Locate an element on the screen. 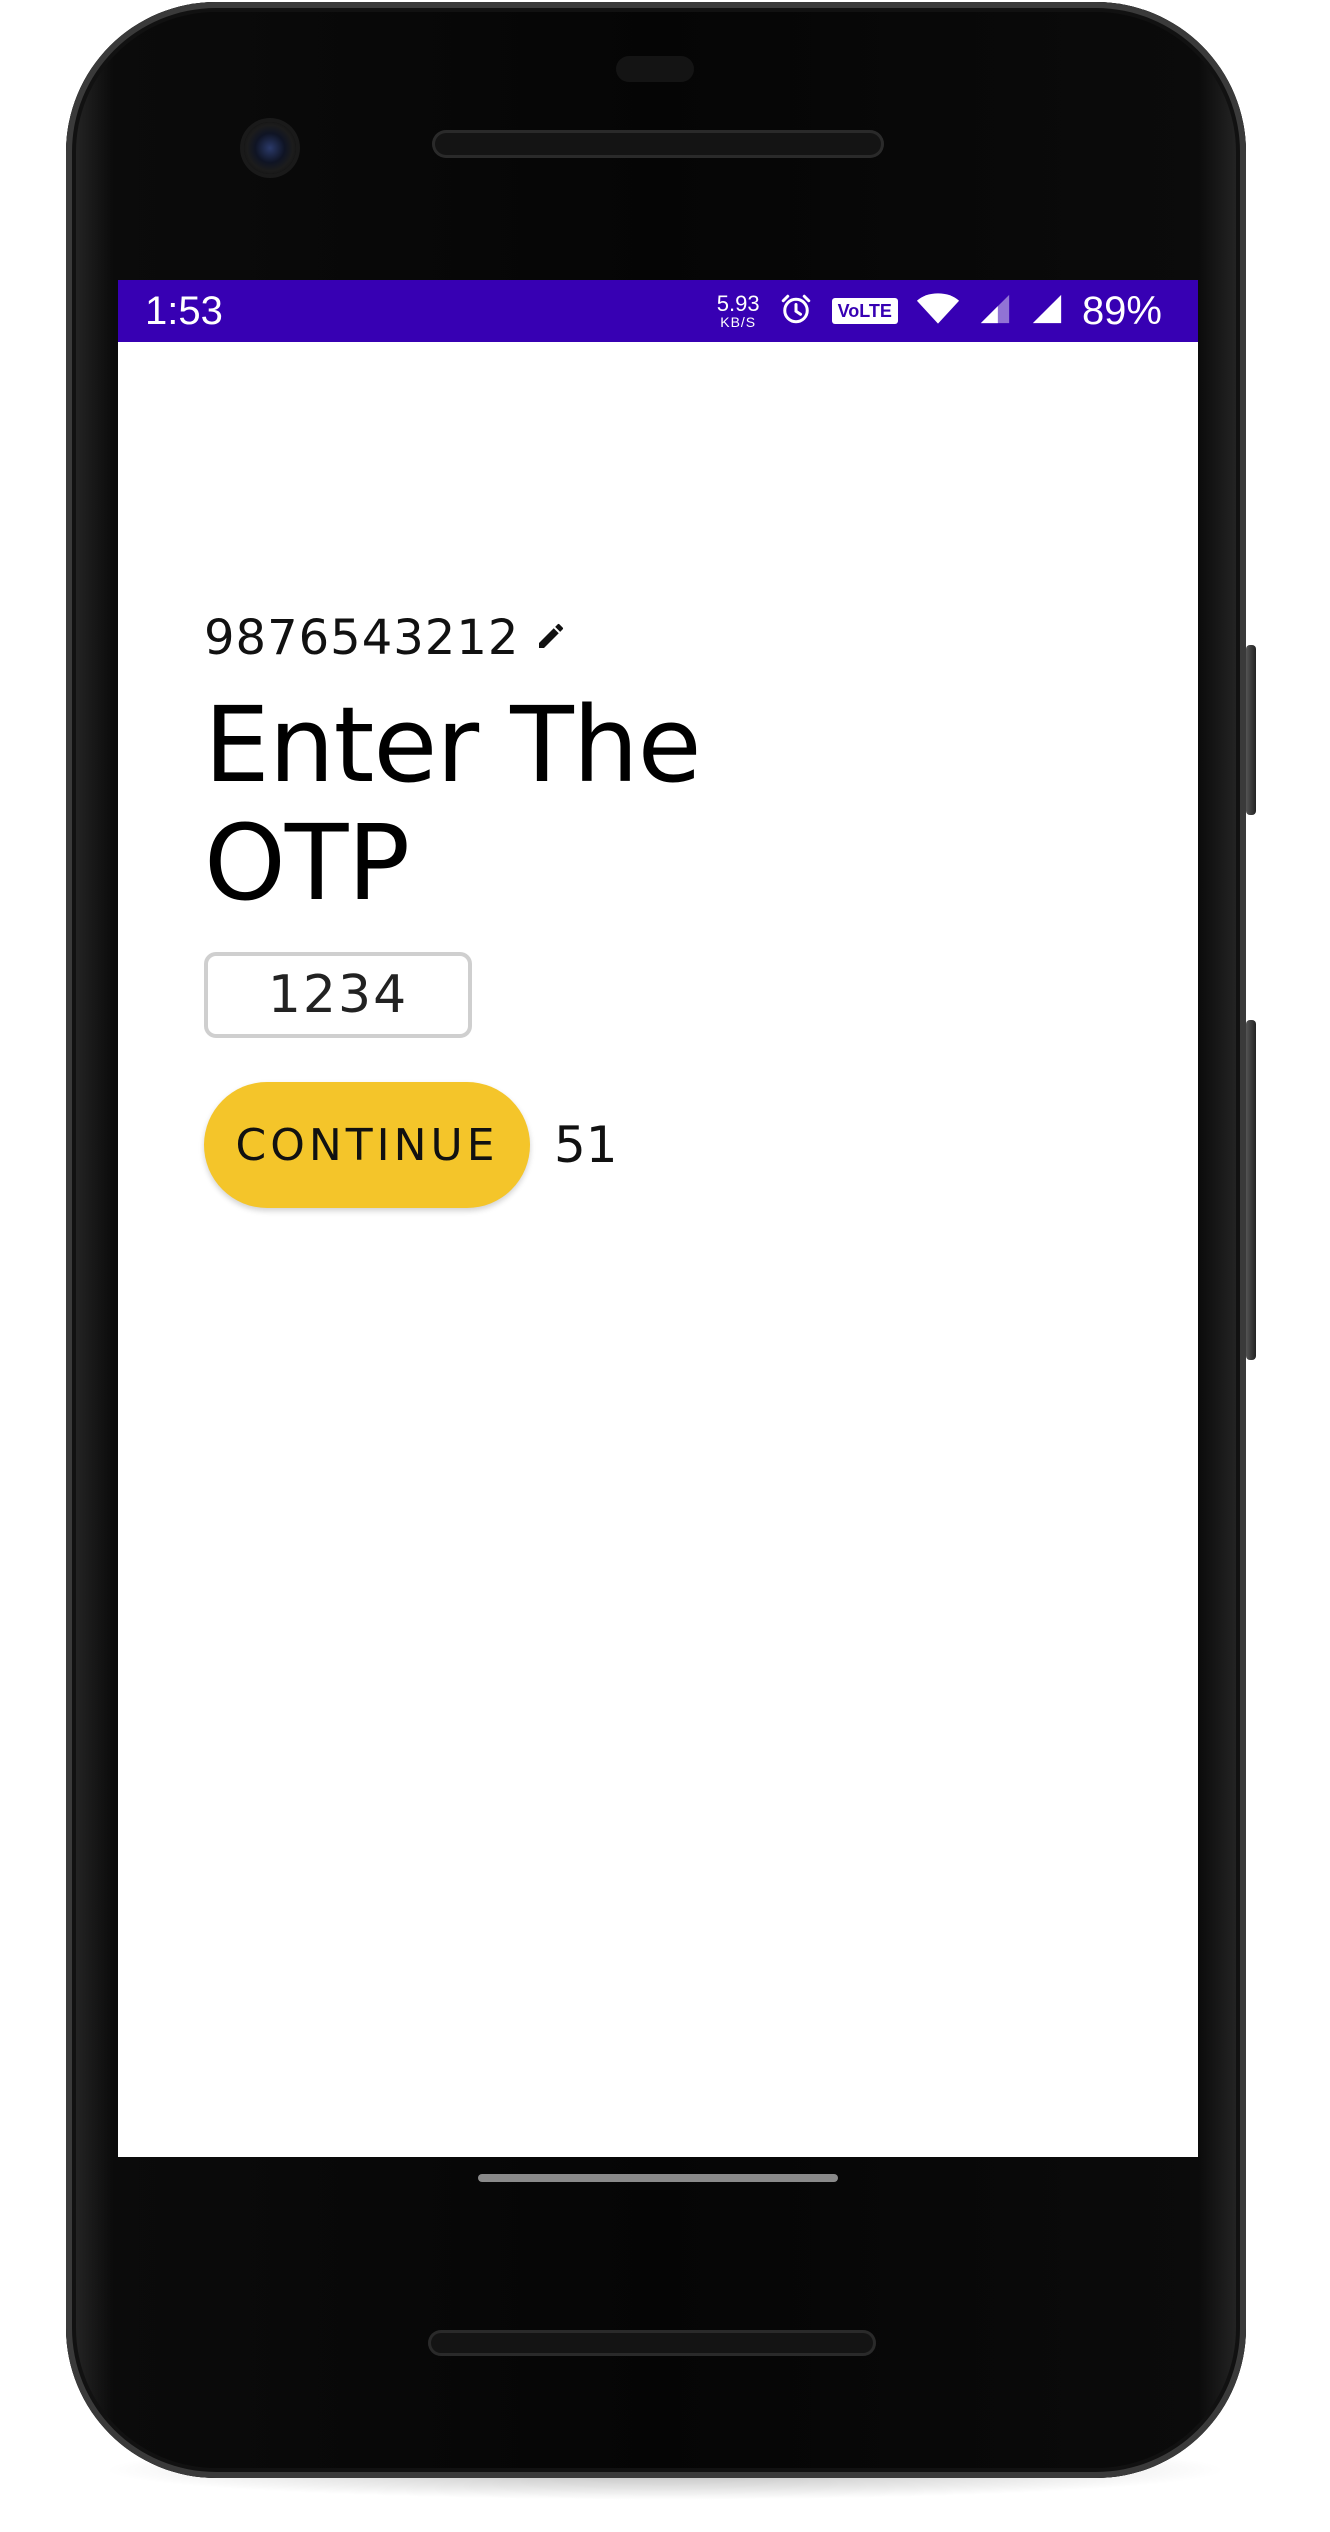 The image size is (1330, 2532). top-speaker-grille is located at coordinates (658, 144).